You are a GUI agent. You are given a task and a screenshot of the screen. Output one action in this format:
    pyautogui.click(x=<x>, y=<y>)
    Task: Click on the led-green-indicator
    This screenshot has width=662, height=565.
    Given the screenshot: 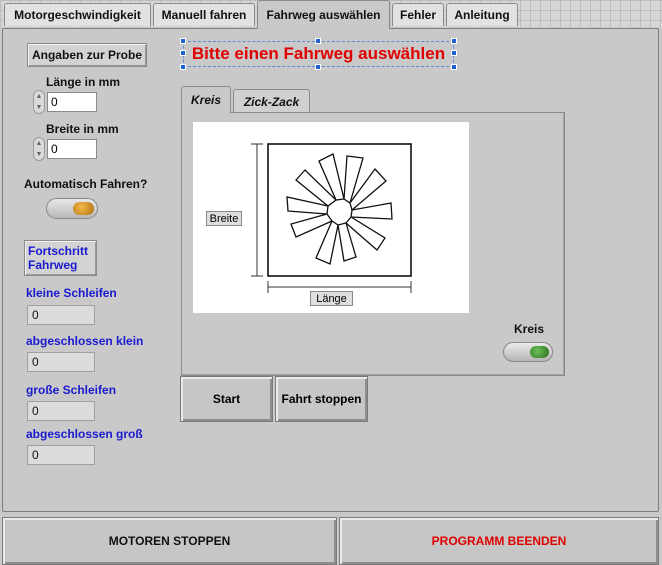 What is the action you would take?
    pyautogui.click(x=539, y=352)
    